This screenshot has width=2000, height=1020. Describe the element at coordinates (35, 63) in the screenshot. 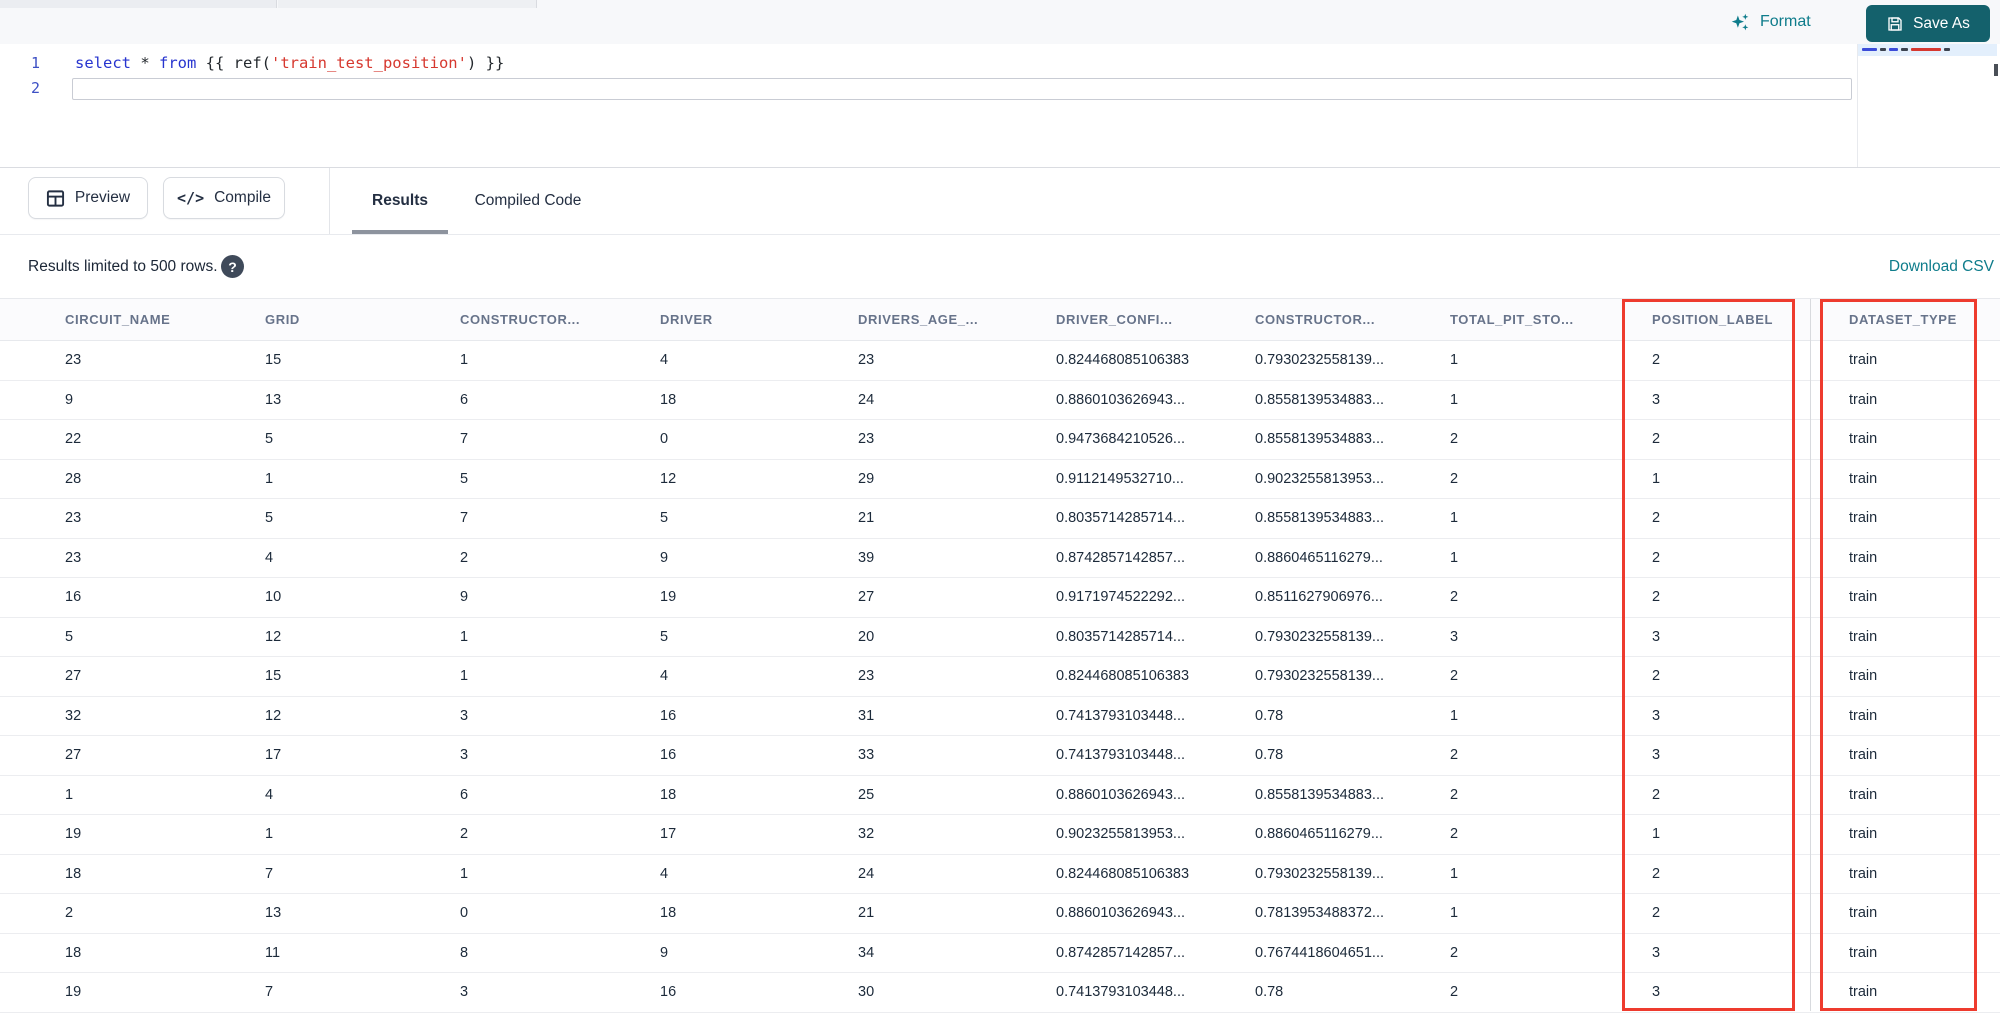

I see `line-number-1: 1` at that location.